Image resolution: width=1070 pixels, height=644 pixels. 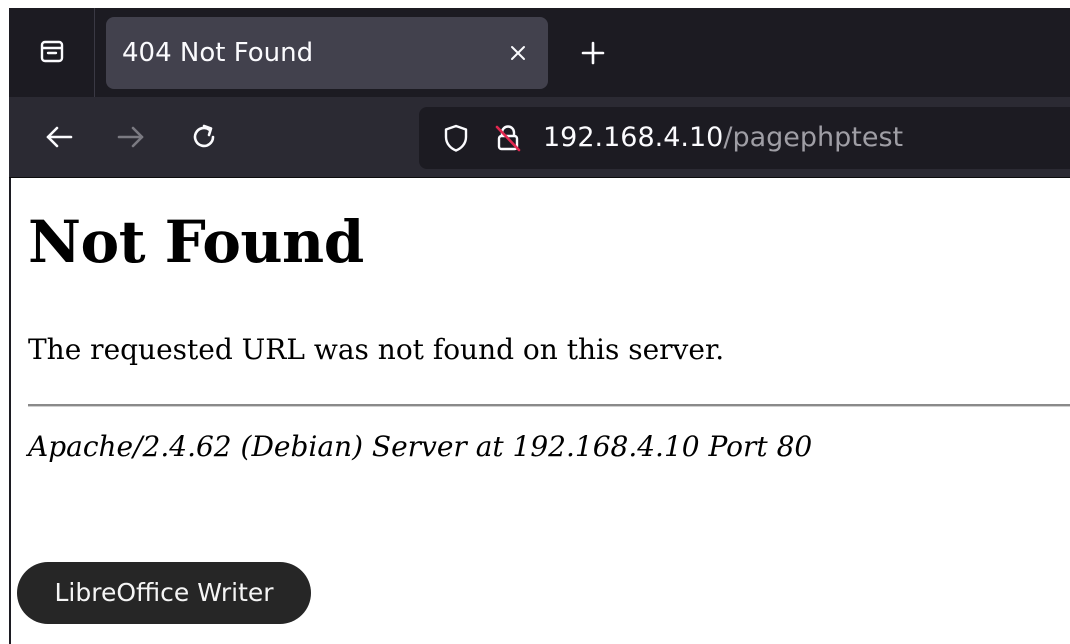 I want to click on tab-title: 404 Not Found, so click(x=218, y=53).